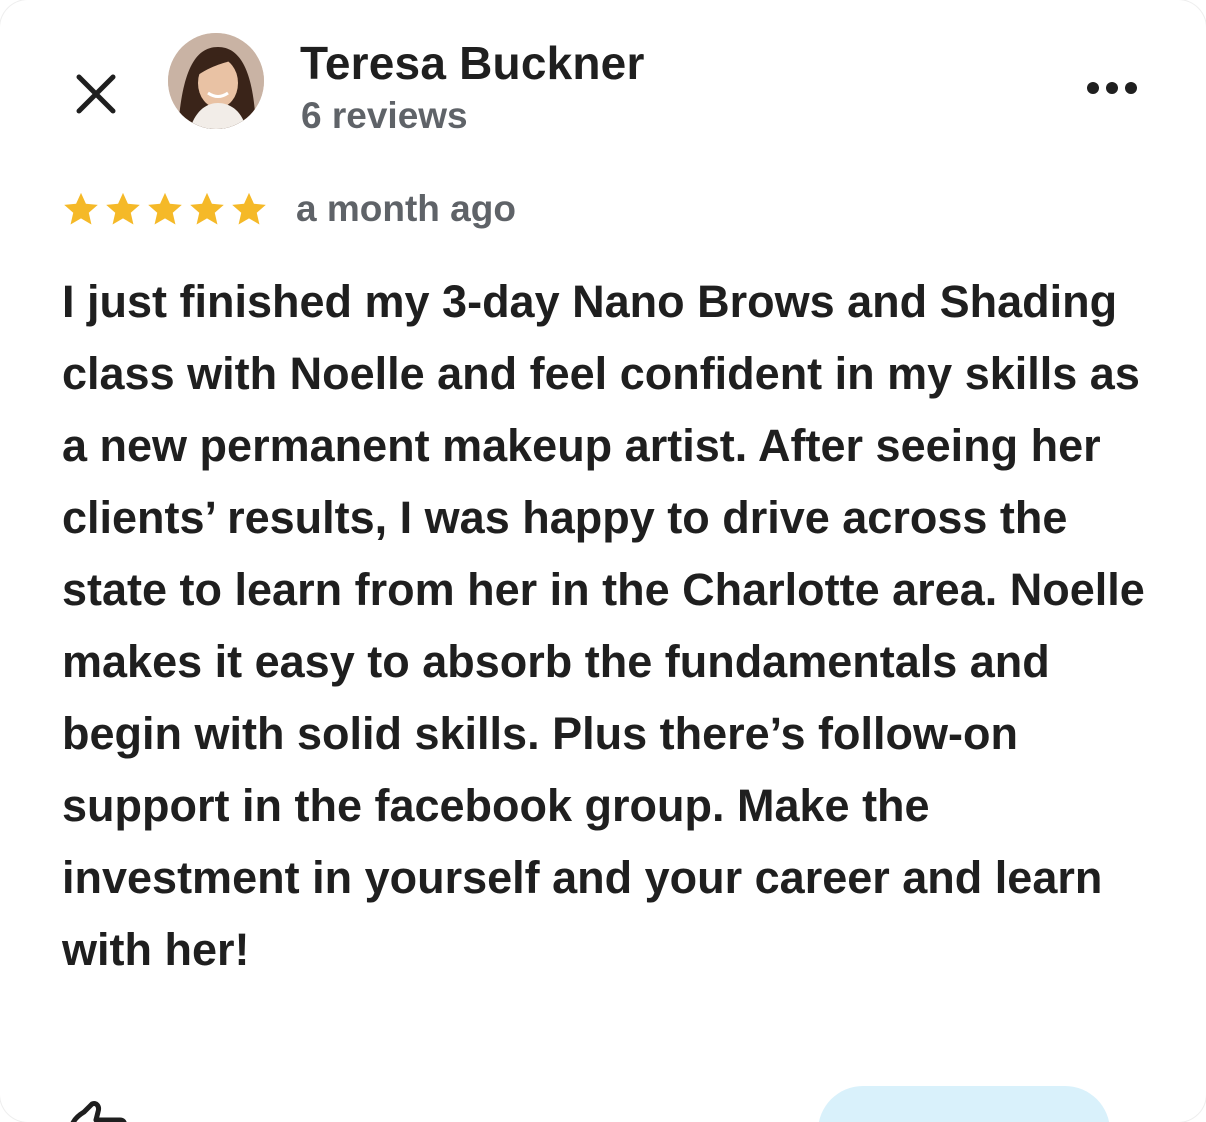 This screenshot has height=1122, width=1206. I want to click on more-options-icon, so click(1112, 88).